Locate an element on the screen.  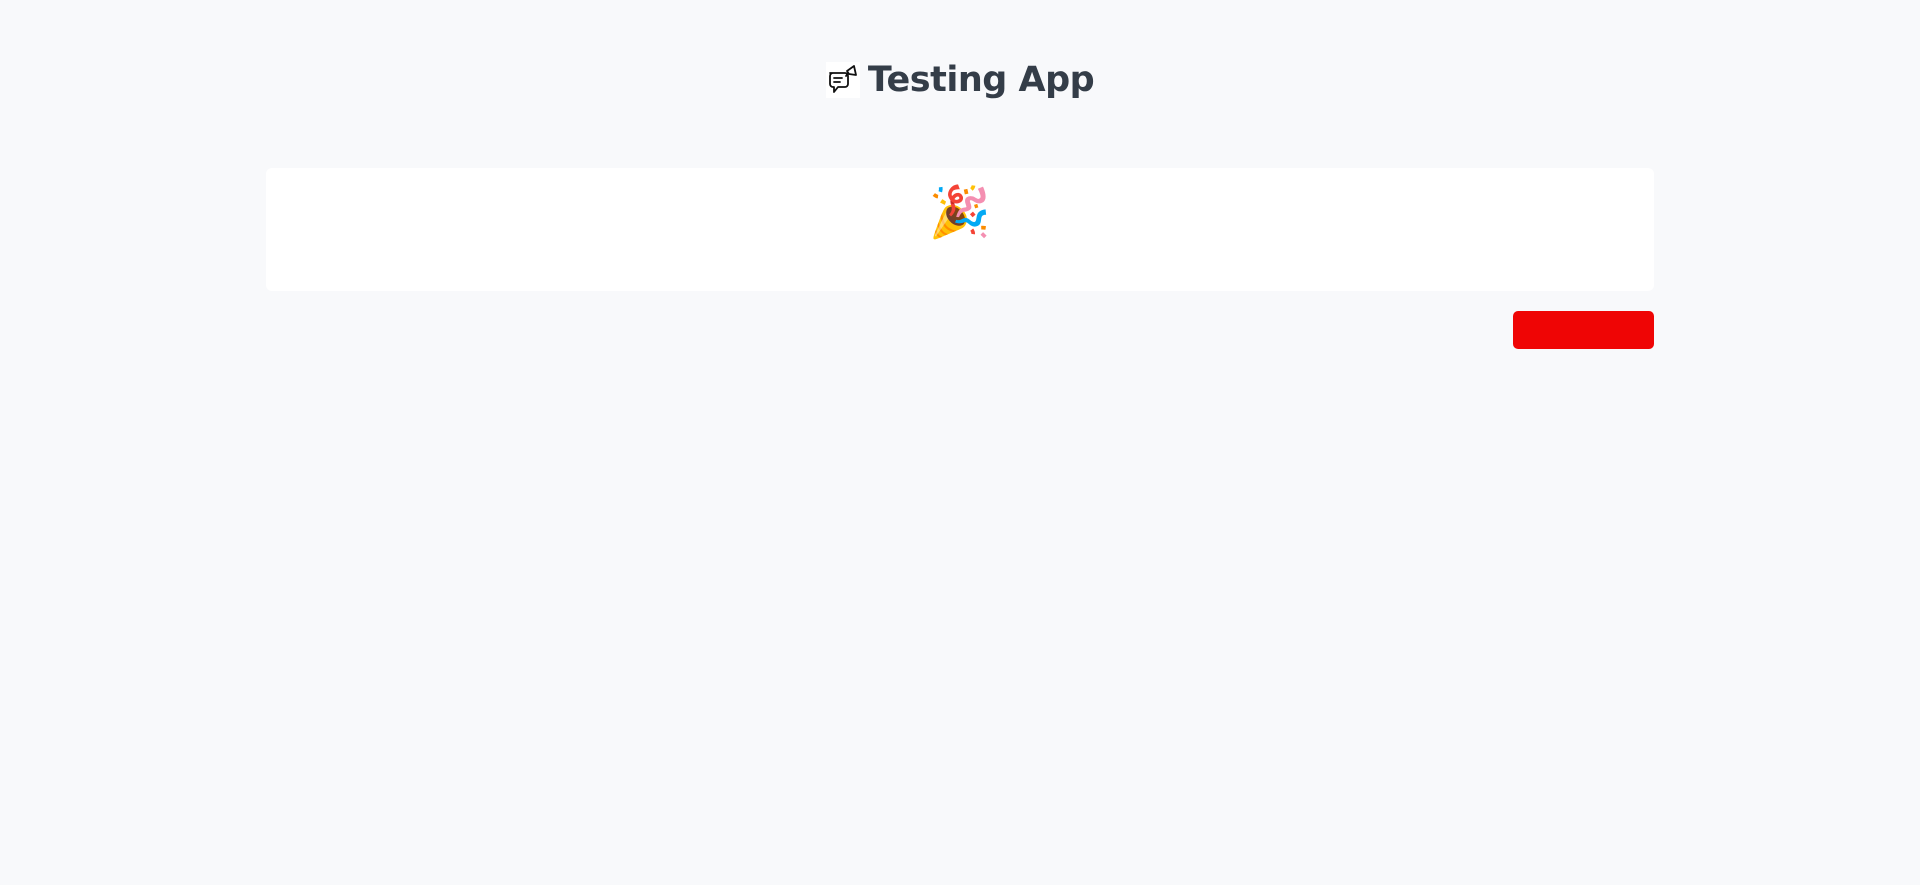
content-card: 🎉 is located at coordinates (960, 229).